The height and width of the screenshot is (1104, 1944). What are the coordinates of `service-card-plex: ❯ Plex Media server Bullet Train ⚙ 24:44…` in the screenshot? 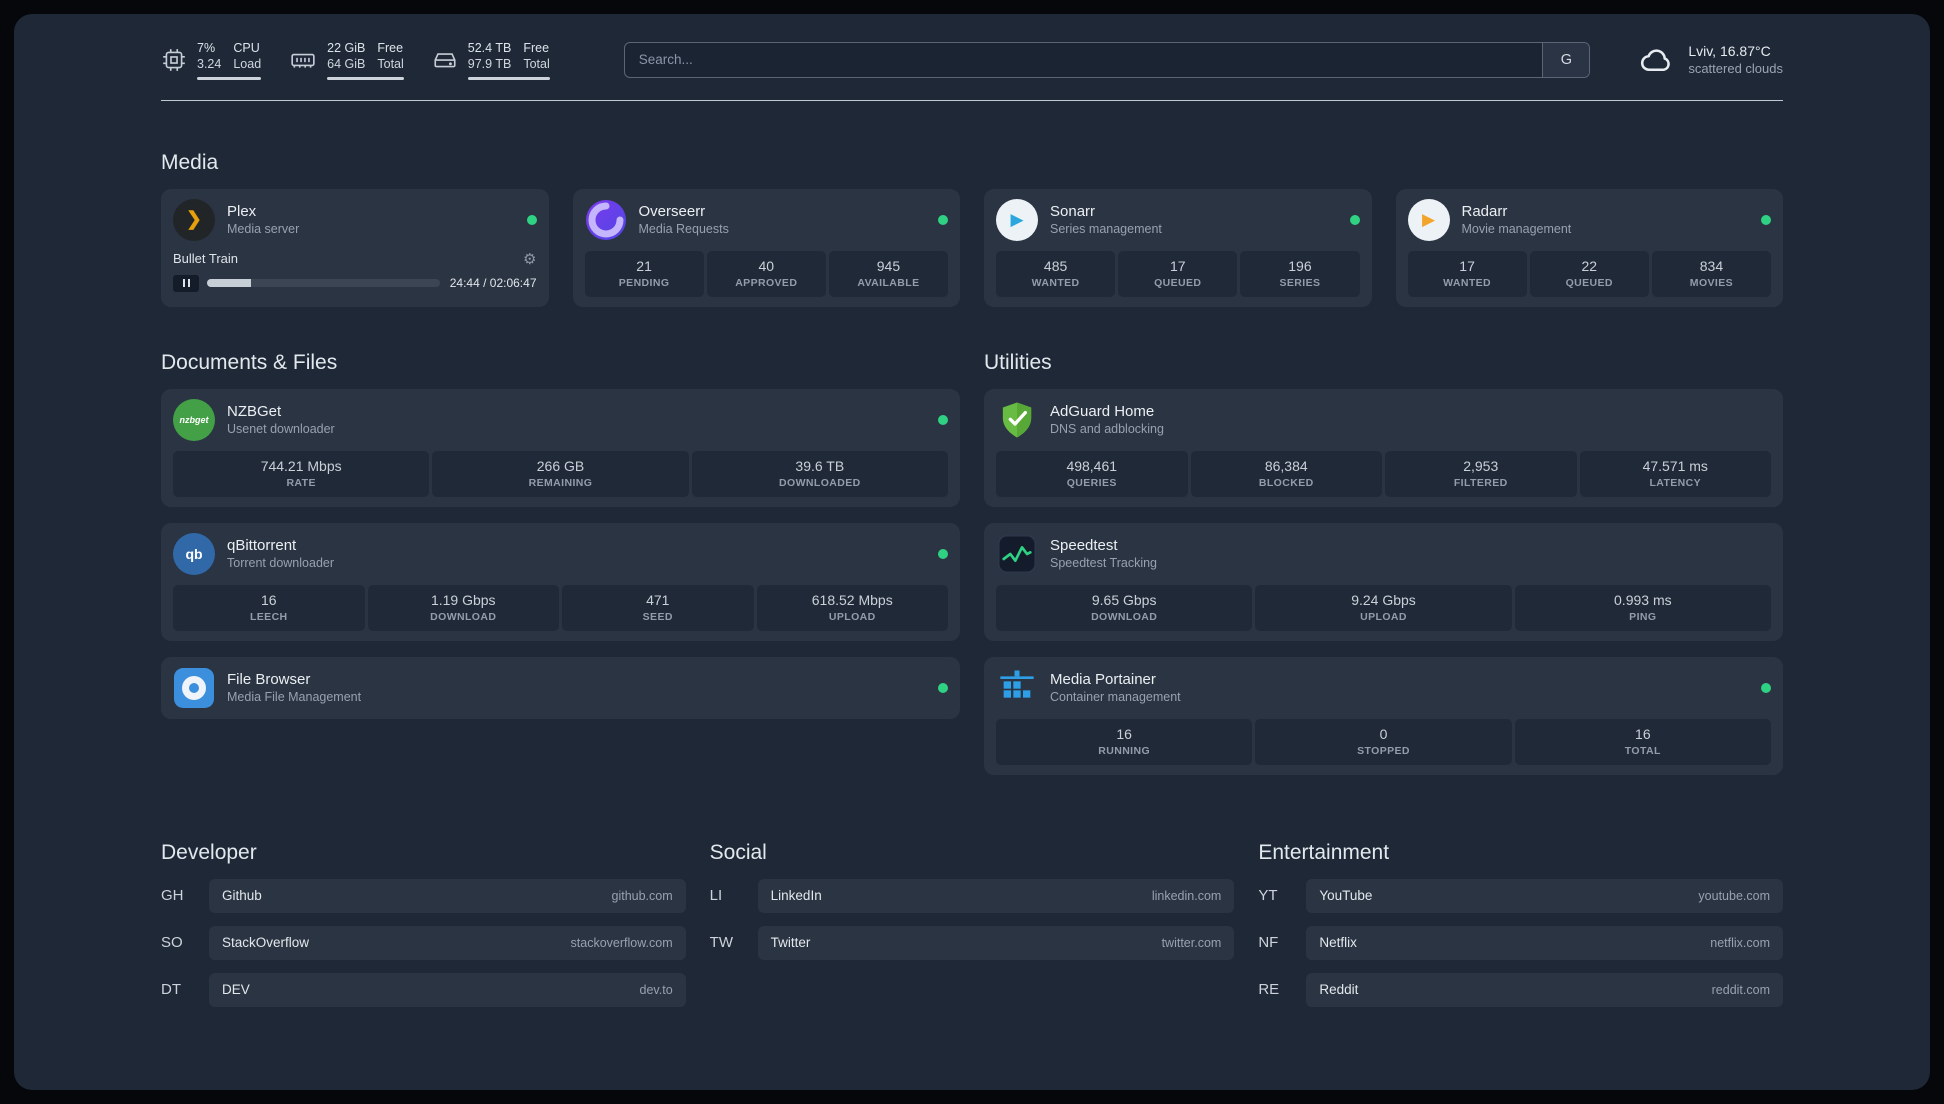 It's located at (355, 247).